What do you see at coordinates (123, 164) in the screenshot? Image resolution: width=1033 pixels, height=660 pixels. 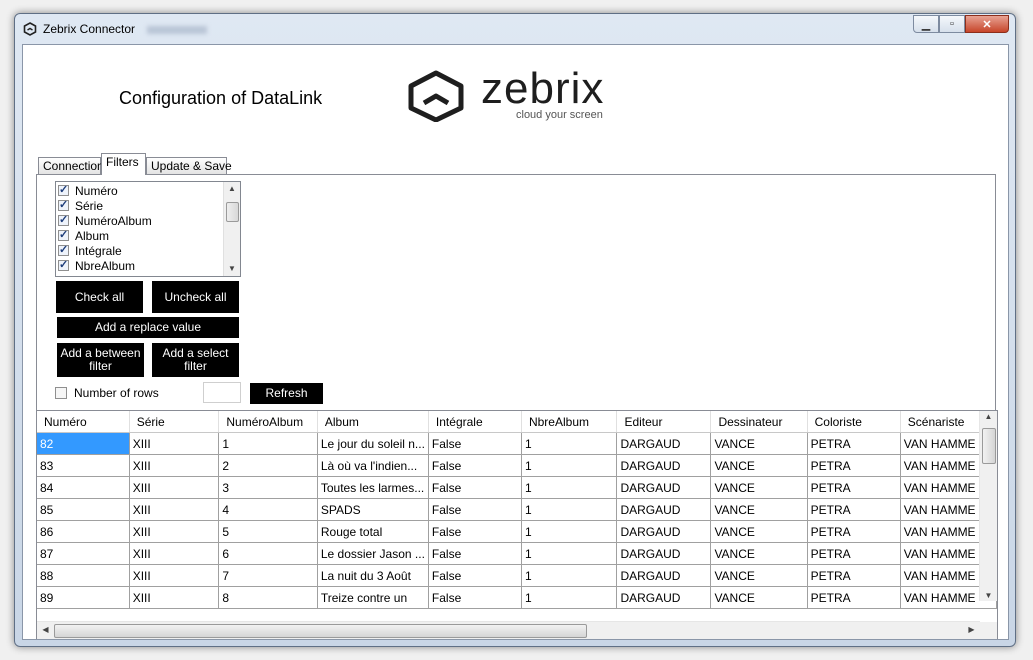 I see `tab-filters: Filters` at bounding box center [123, 164].